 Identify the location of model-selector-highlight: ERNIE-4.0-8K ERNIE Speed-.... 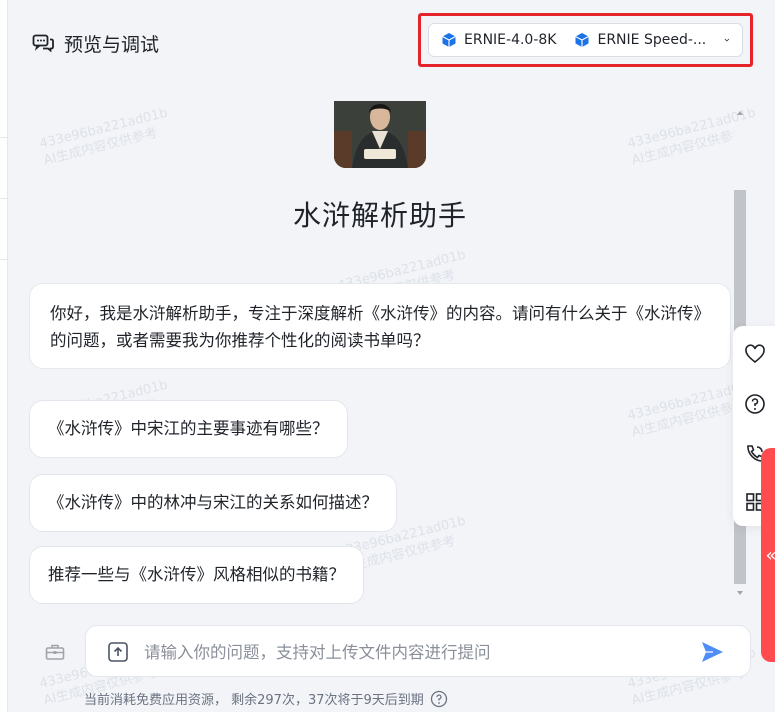
(585, 40).